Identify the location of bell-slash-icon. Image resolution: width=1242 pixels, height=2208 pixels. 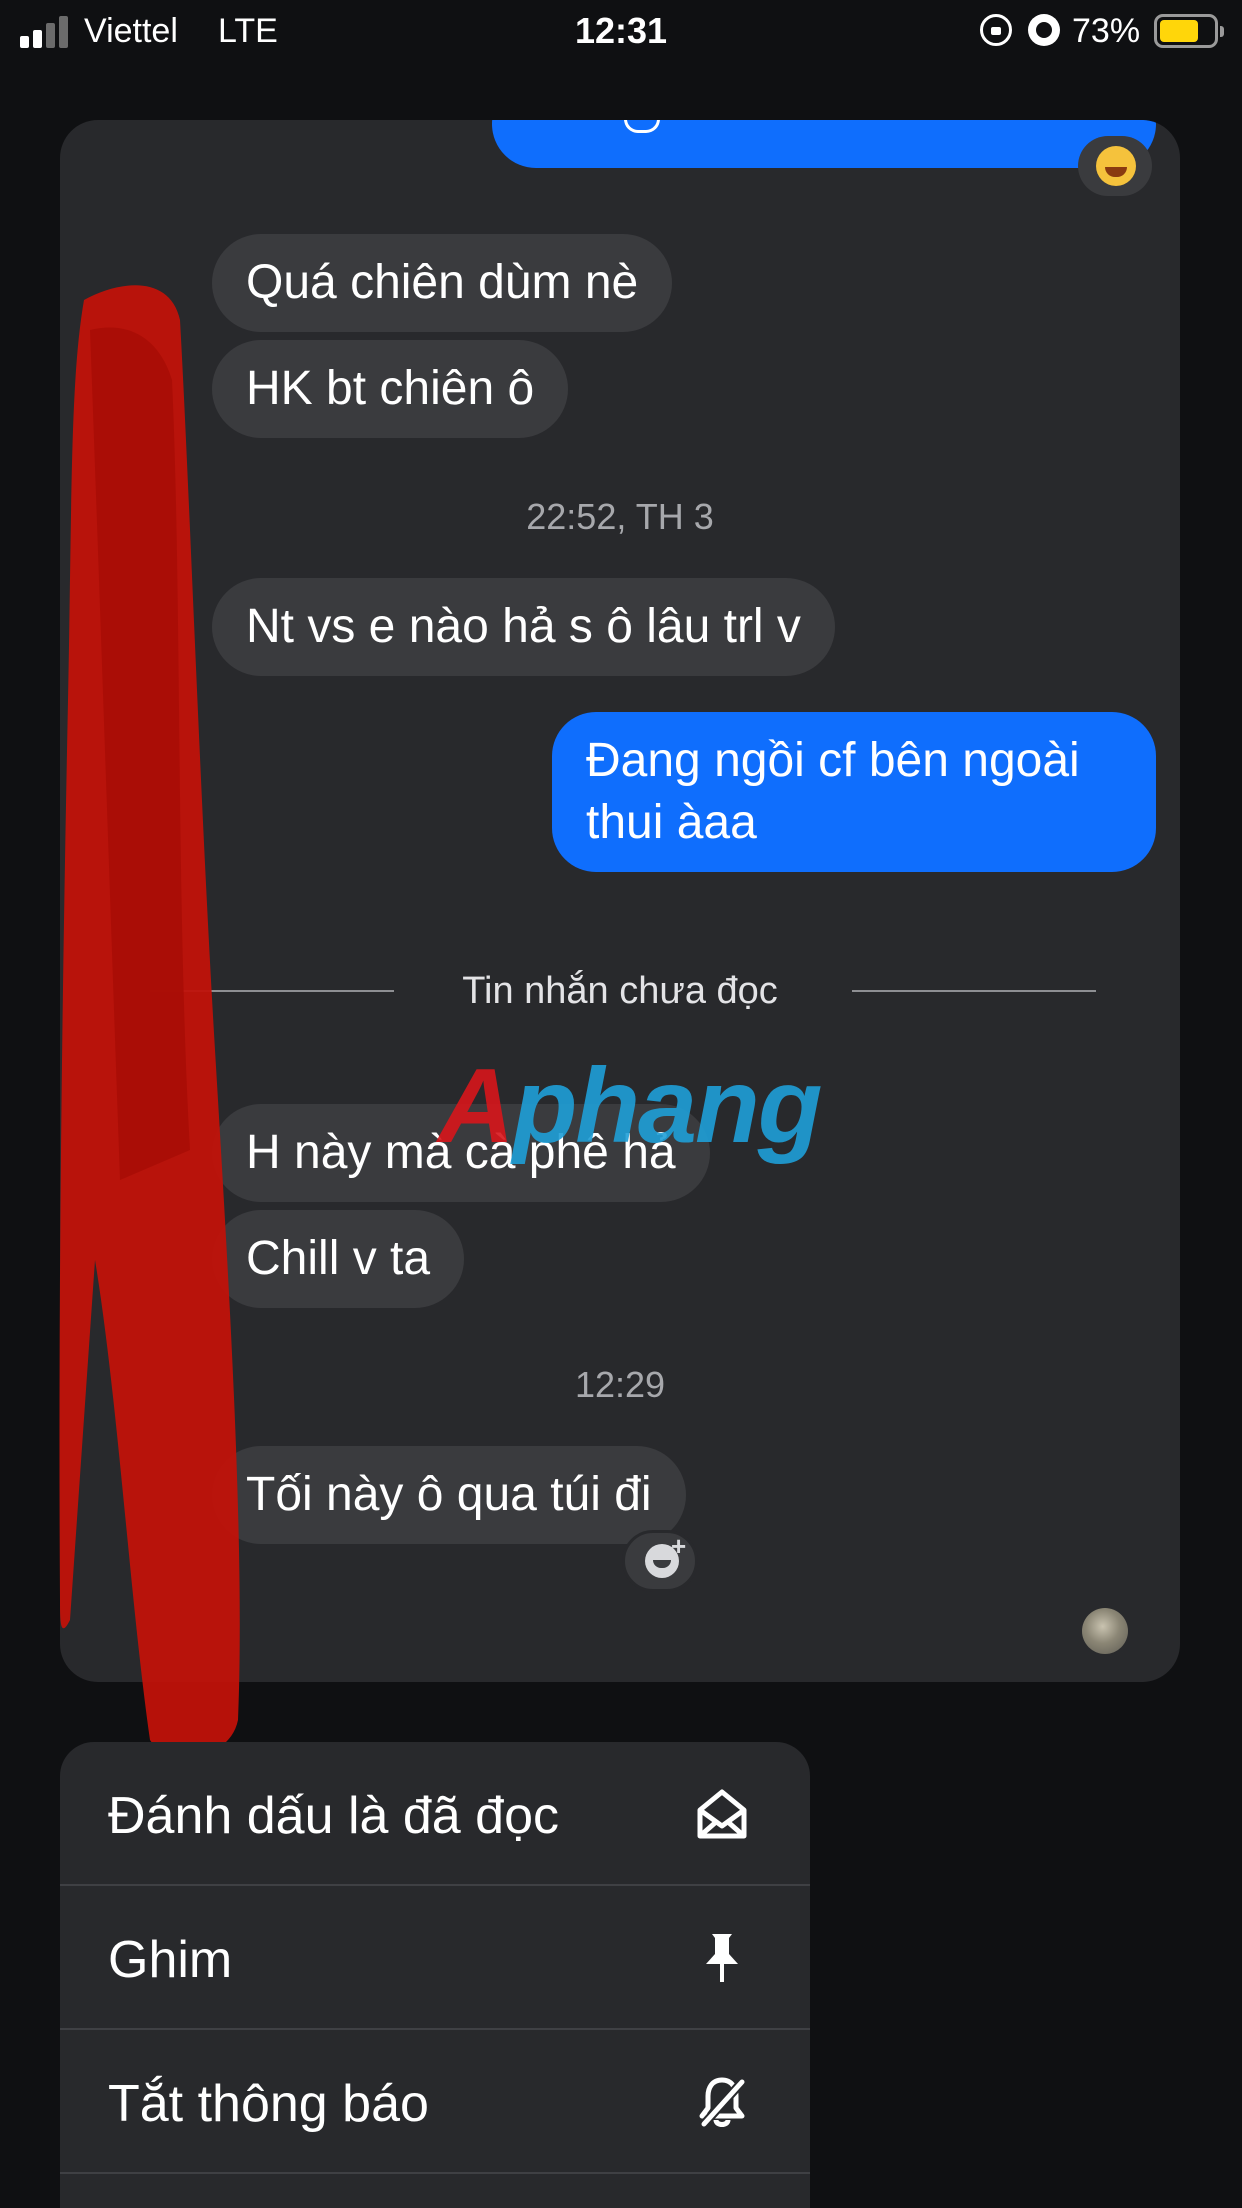
(722, 2102).